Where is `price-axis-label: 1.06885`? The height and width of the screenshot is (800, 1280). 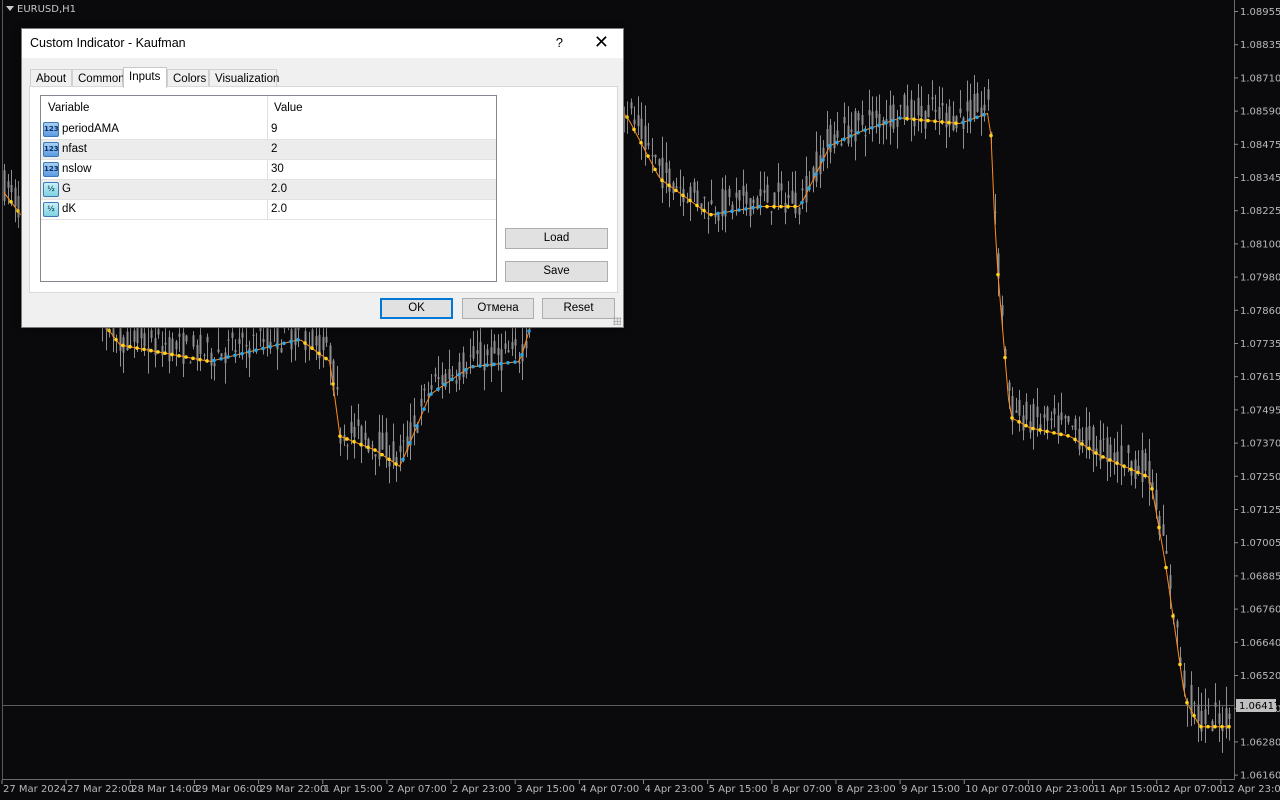 price-axis-label: 1.06885 is located at coordinates (1260, 576).